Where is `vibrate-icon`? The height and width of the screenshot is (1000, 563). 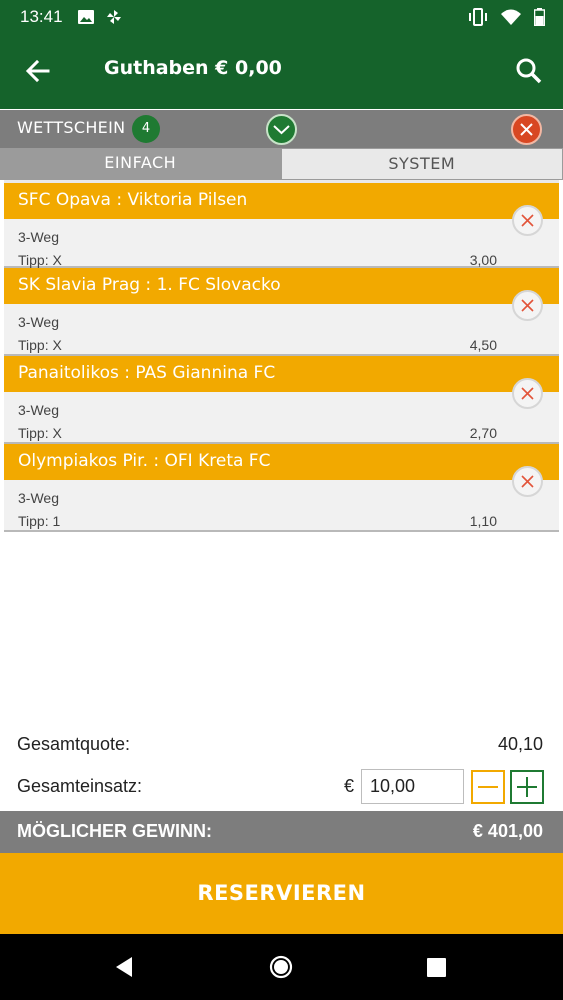
vibrate-icon is located at coordinates (478, 16).